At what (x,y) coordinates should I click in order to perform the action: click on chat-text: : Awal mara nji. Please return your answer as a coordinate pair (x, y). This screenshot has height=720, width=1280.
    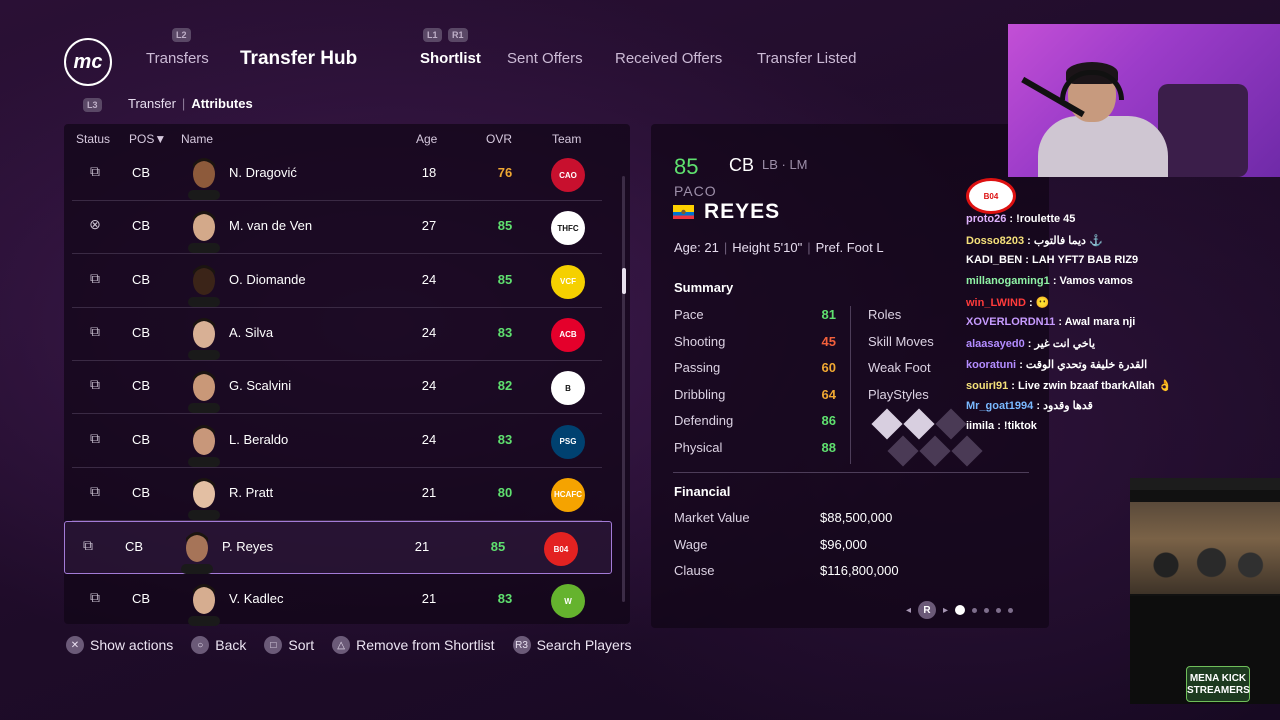
    Looking at the image, I should click on (1097, 322).